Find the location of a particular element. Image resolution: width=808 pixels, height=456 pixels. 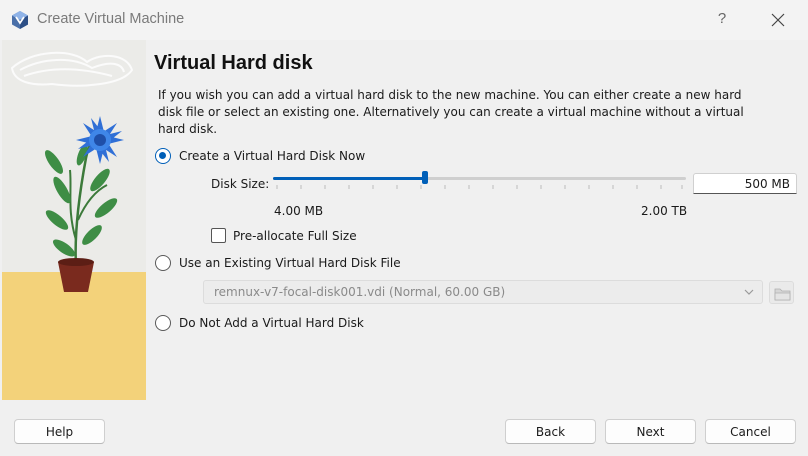

radio-use-existing-indicator is located at coordinates (163, 263).